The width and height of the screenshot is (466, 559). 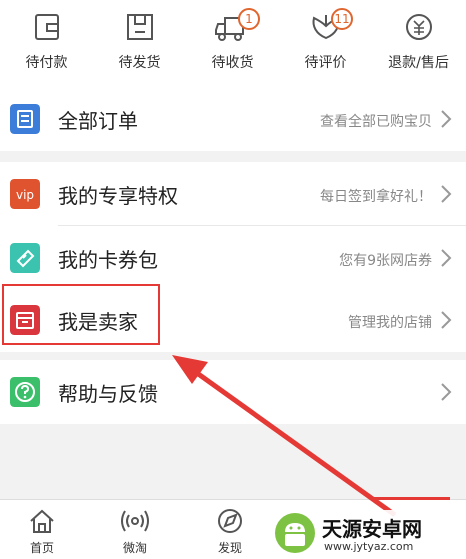 I want to click on row-hint: 管理我的店铺, so click(x=390, y=323).